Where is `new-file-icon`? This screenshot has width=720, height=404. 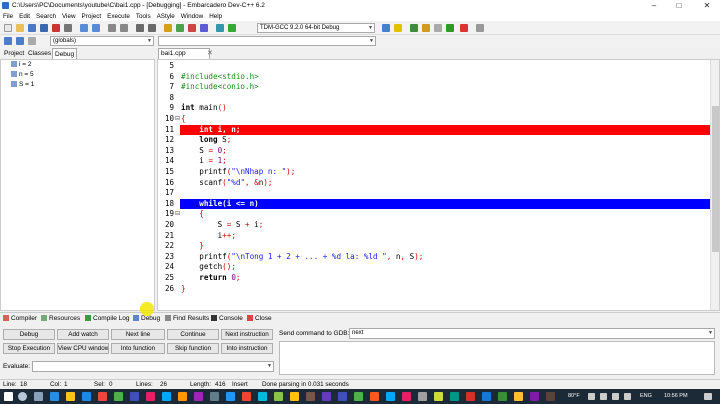 new-file-icon is located at coordinates (8, 28).